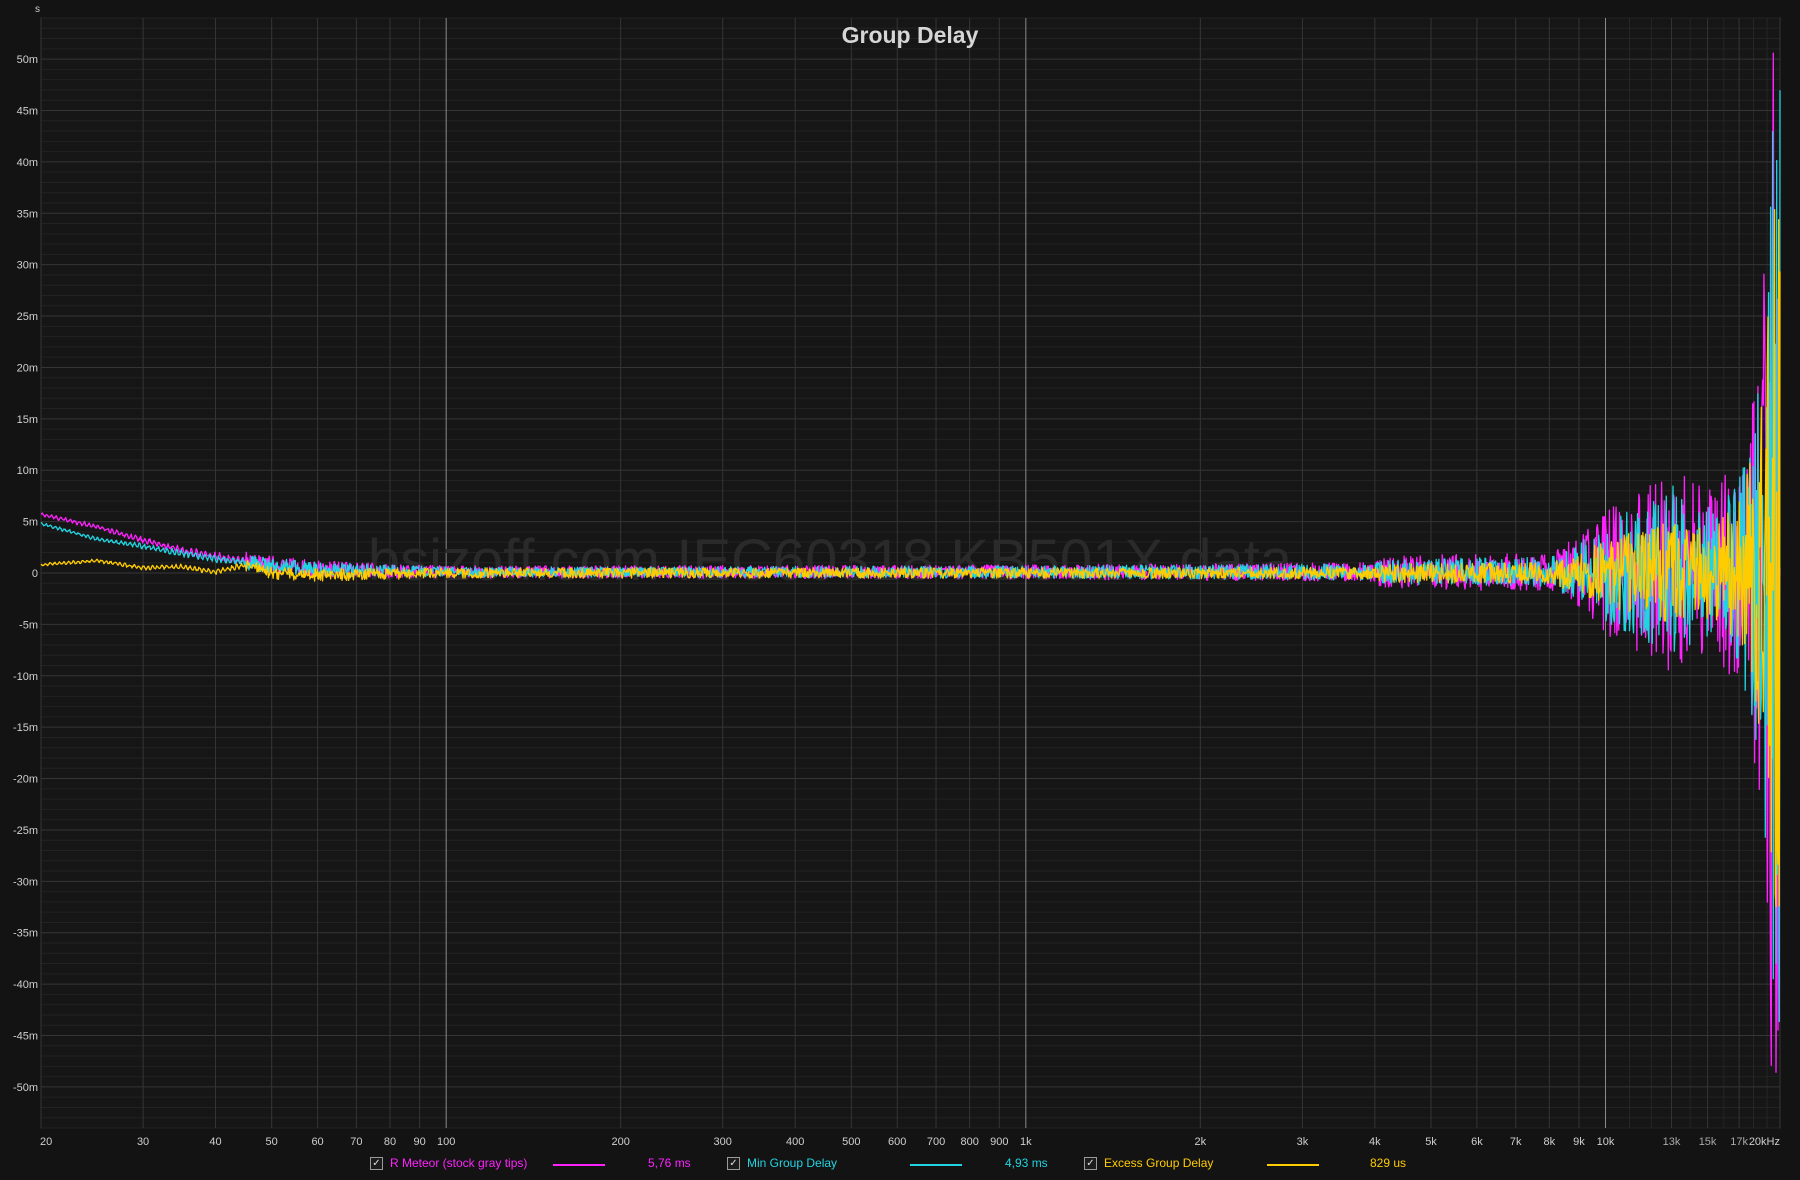 This screenshot has width=1800, height=1180. Describe the element at coordinates (1477, 1142) in the screenshot. I see `x-tick-label: 6k` at that location.